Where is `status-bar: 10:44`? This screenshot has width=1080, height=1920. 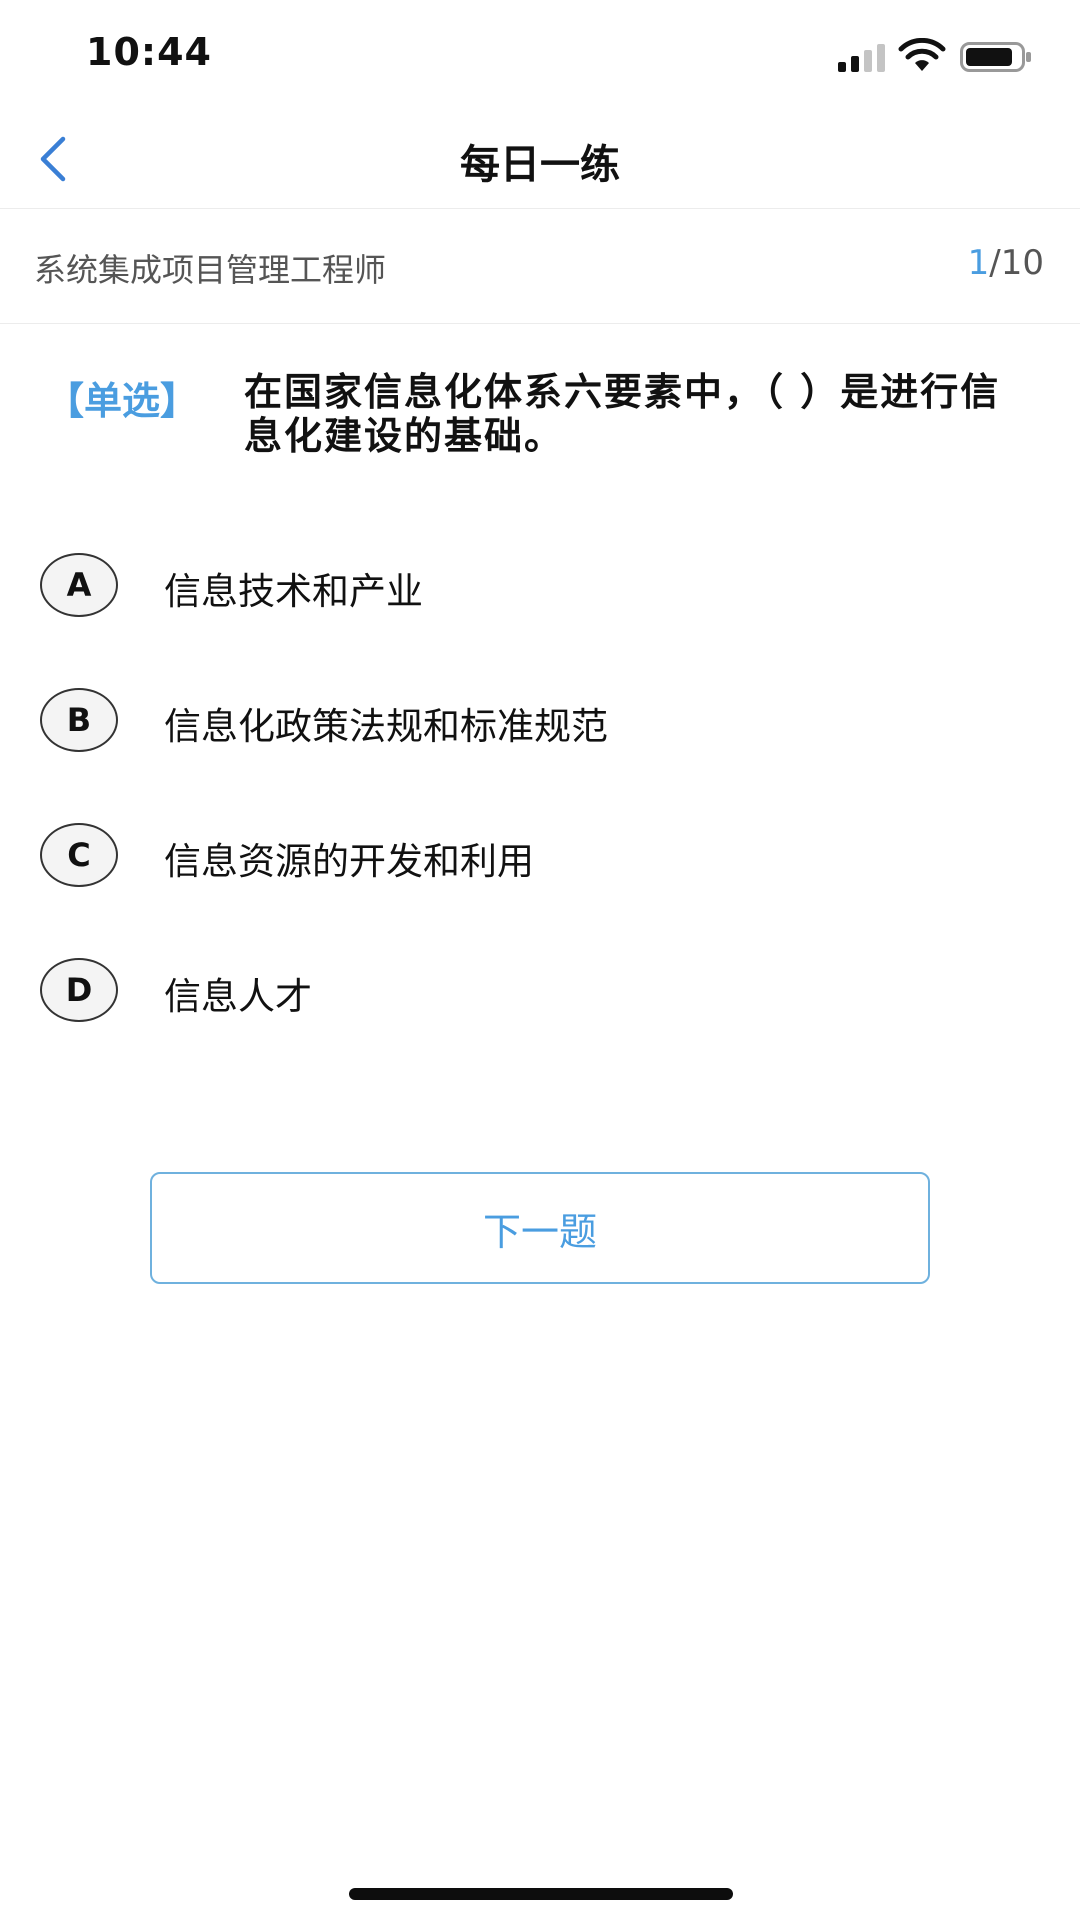
status-bar: 10:44 is located at coordinates (540, 55).